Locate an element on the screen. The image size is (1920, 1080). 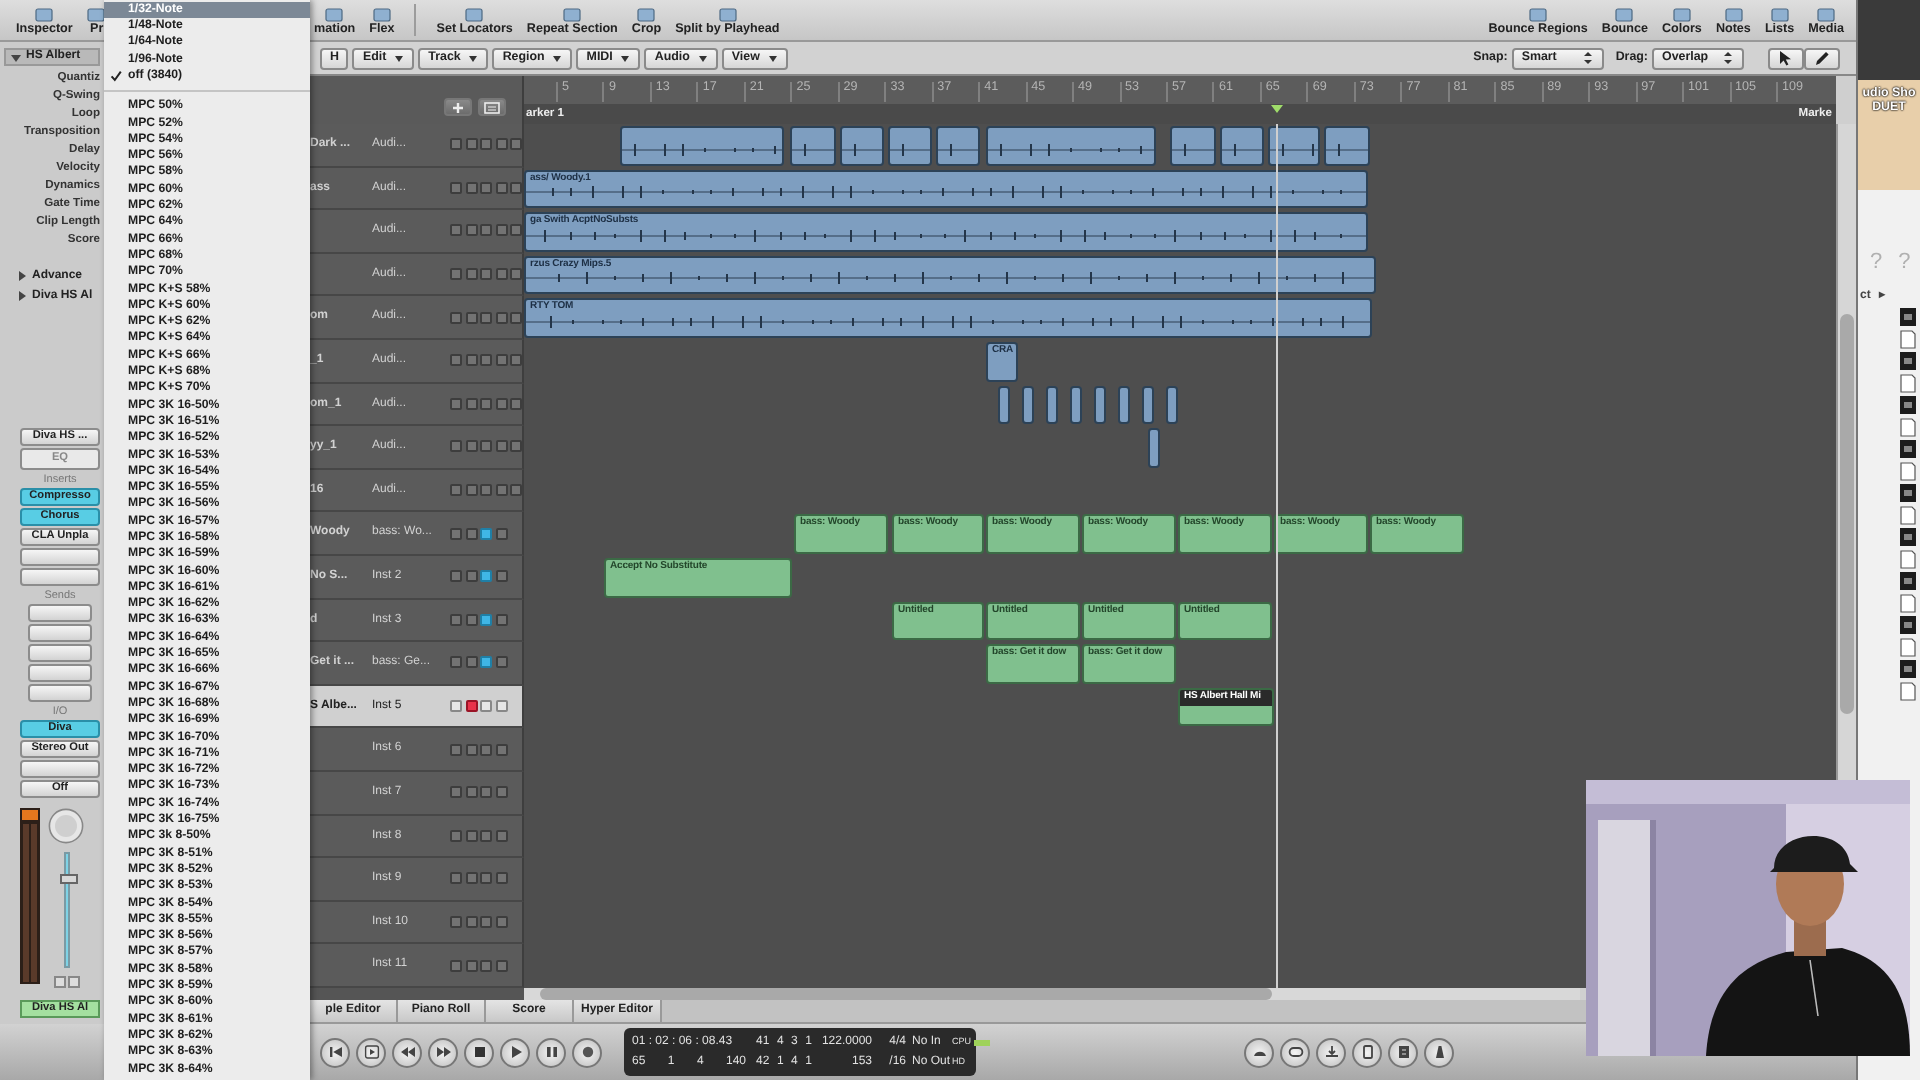
pencil-tool-button is located at coordinates (1822, 58).